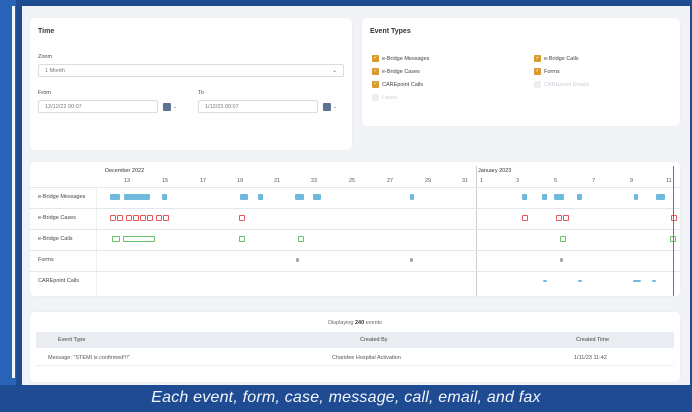 This screenshot has width=692, height=412. I want to click on checkbox-label: e-Bridge Cases, so click(401, 71).